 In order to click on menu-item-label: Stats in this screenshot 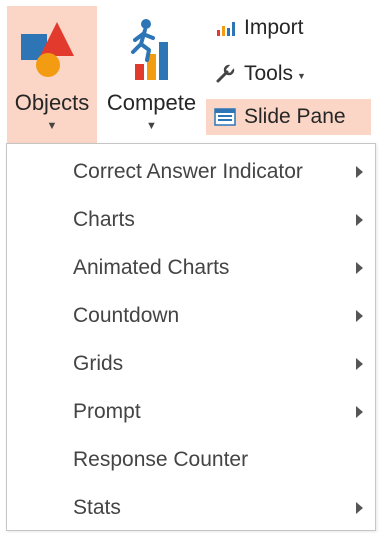, I will do `click(97, 507)`.